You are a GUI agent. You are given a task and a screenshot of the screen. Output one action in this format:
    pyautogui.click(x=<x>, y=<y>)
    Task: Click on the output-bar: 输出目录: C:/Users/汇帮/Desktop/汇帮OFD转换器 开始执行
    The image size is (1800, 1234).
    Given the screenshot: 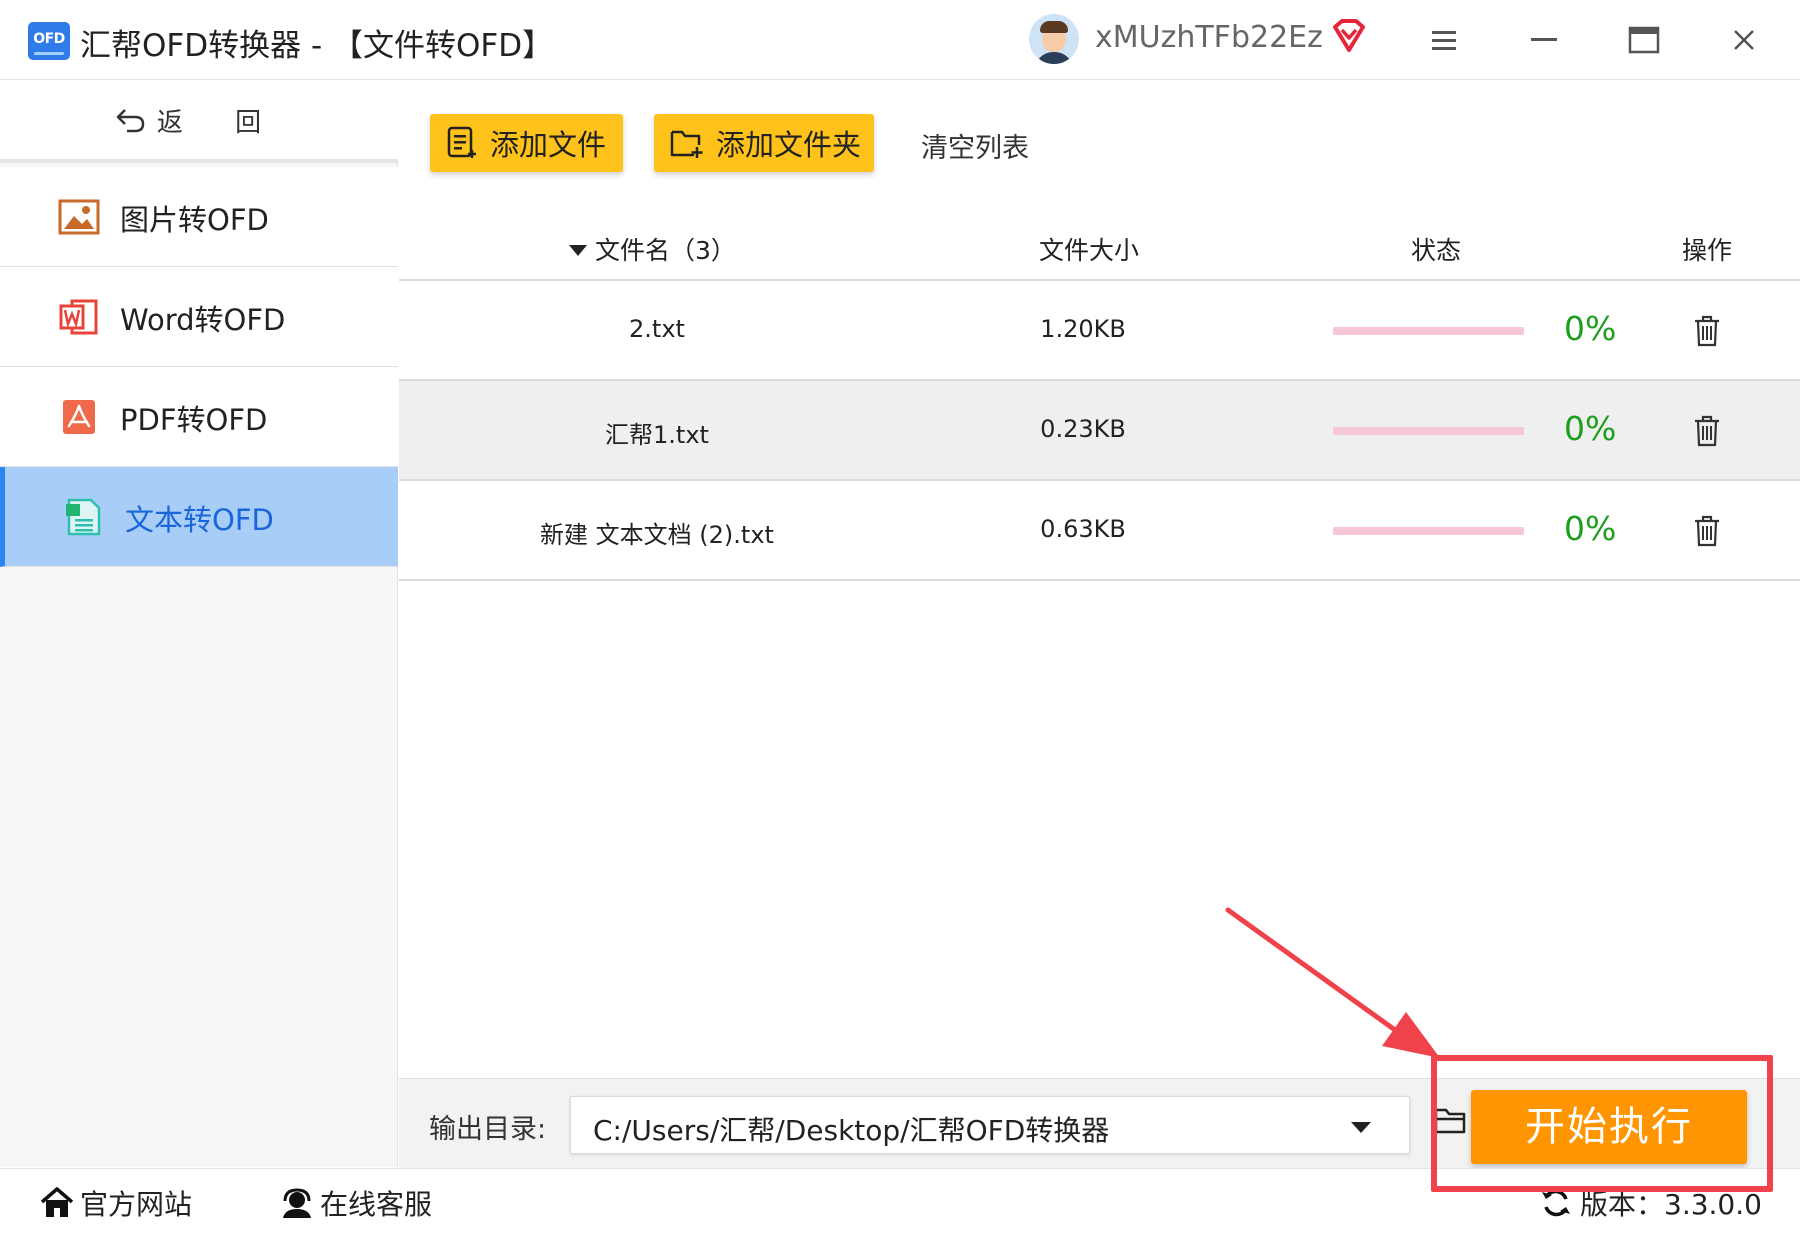 What is the action you would take?
    pyautogui.click(x=1099, y=1123)
    